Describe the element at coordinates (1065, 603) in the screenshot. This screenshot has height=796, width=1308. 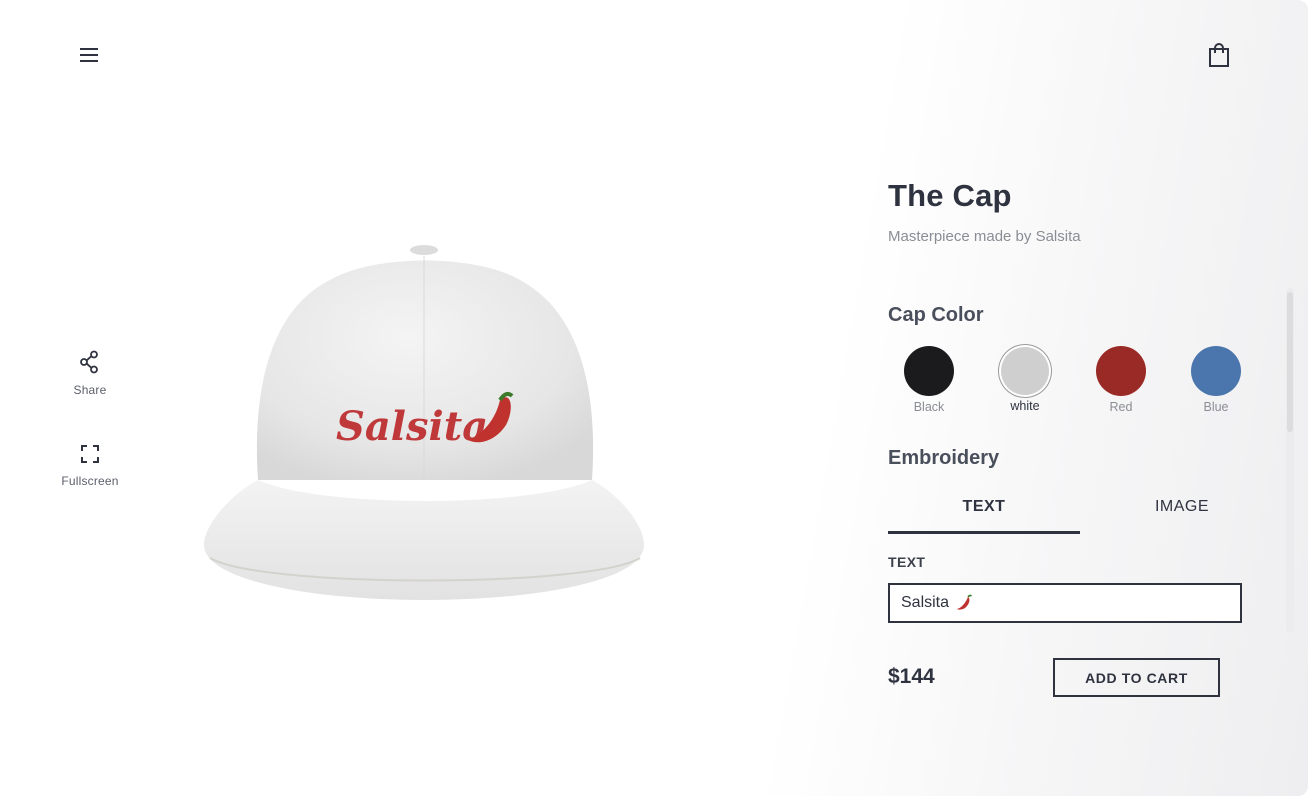
I see `embroidery-text-input: Salsita` at that location.